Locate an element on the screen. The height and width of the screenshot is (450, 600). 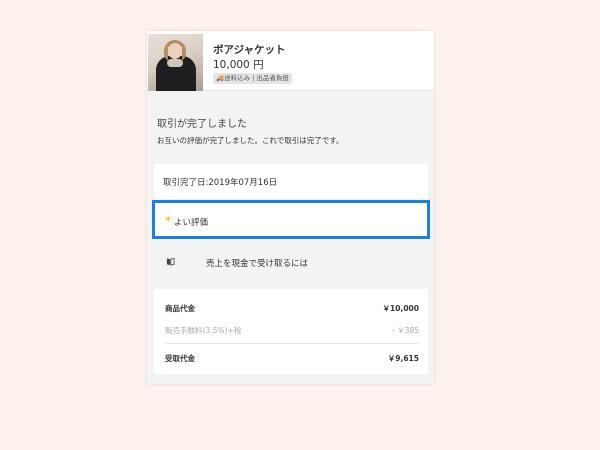
sales-fee-value: - ￥385 is located at coordinates (405, 330).